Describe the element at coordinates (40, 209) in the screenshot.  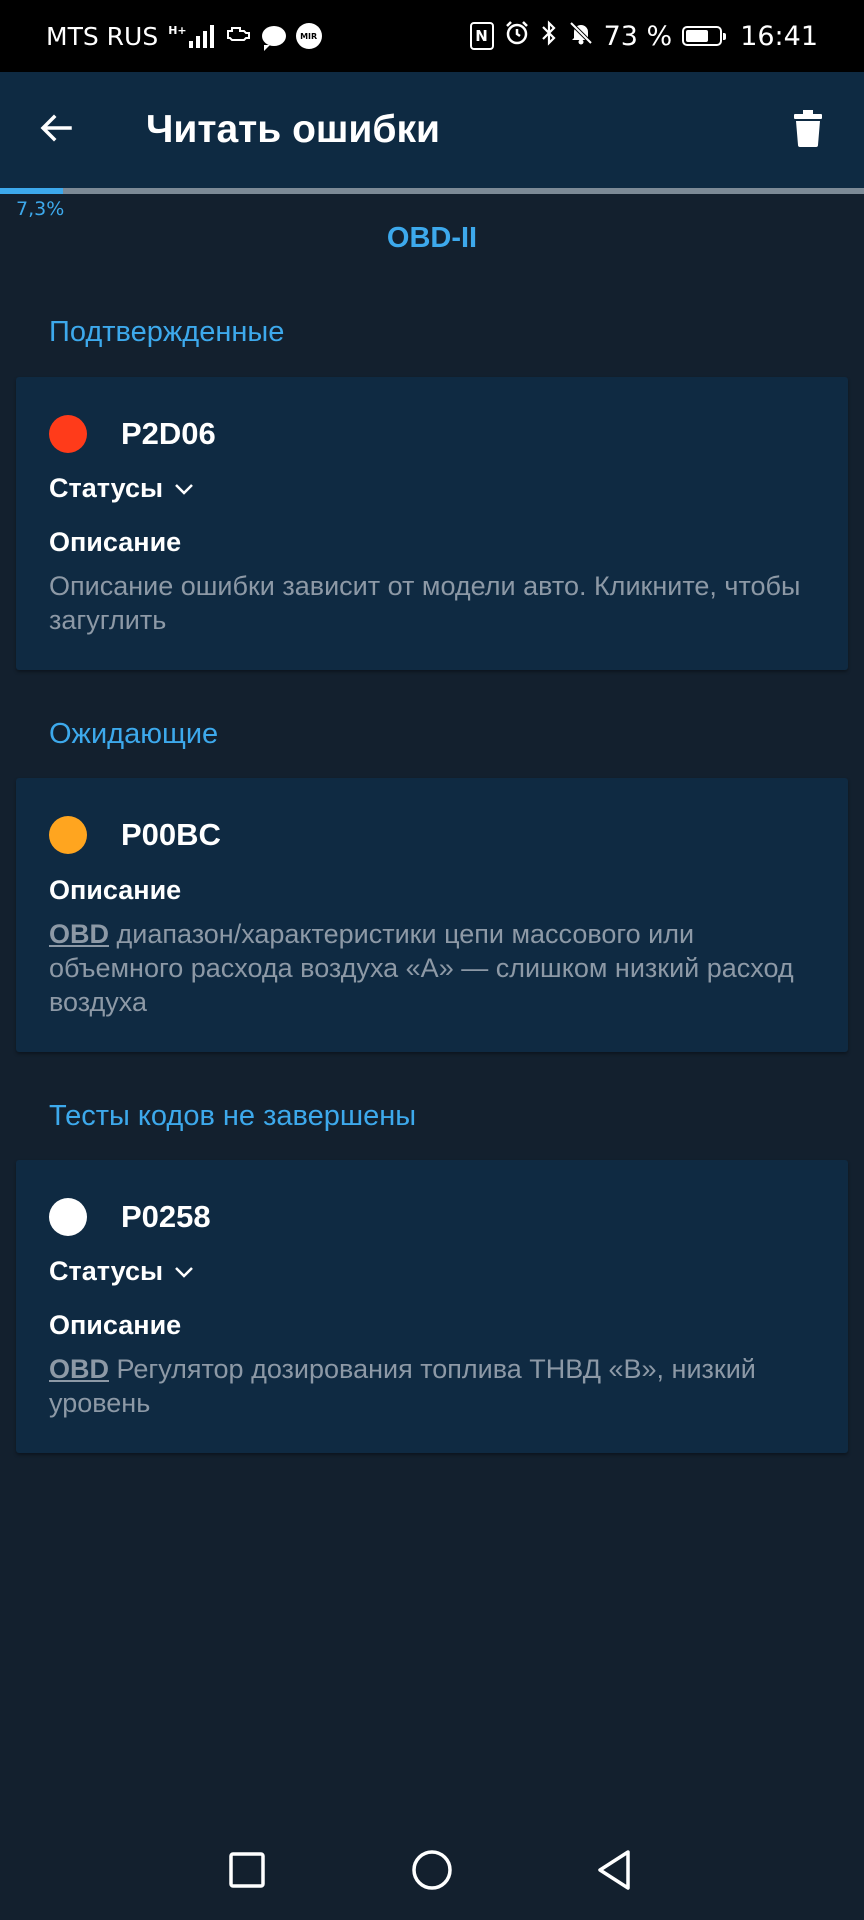
I see `progress-label: 7,3%` at that location.